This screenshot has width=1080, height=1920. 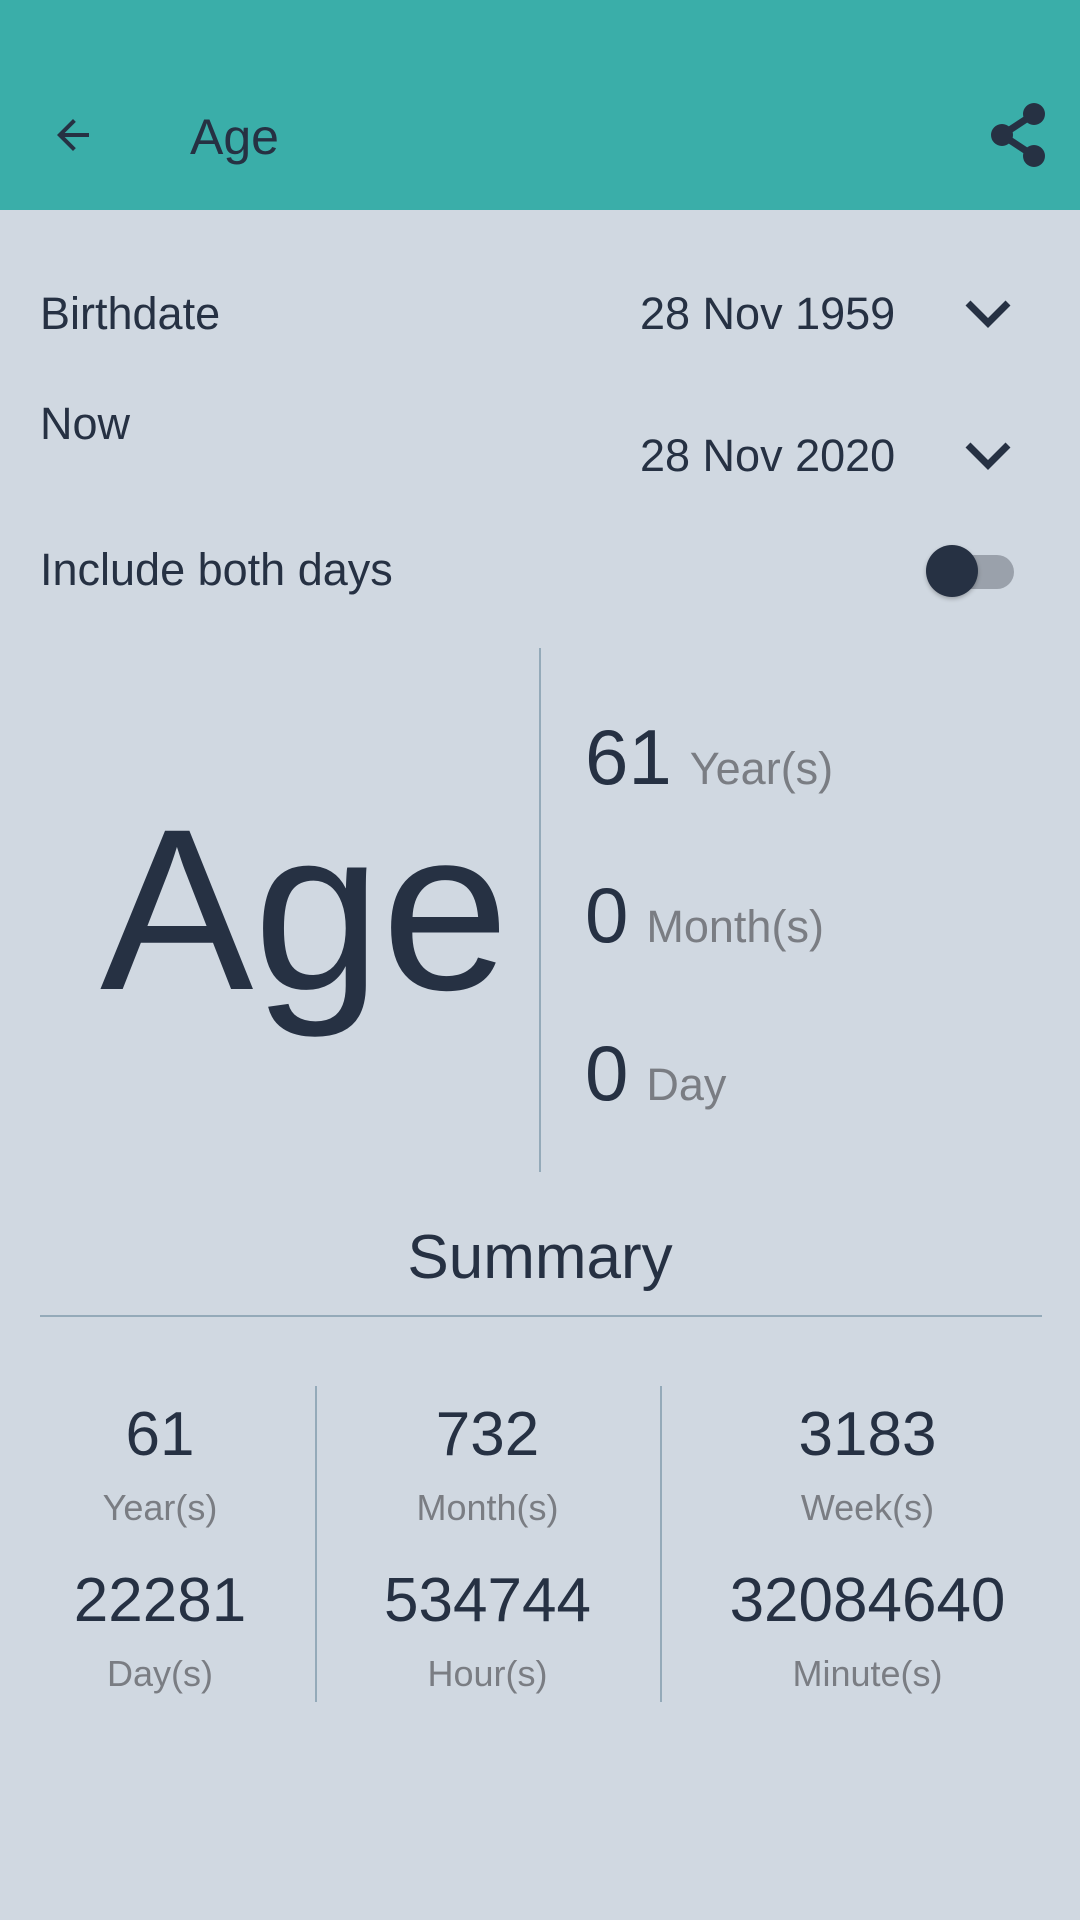 I want to click on back-button, so click(x=73, y=135).